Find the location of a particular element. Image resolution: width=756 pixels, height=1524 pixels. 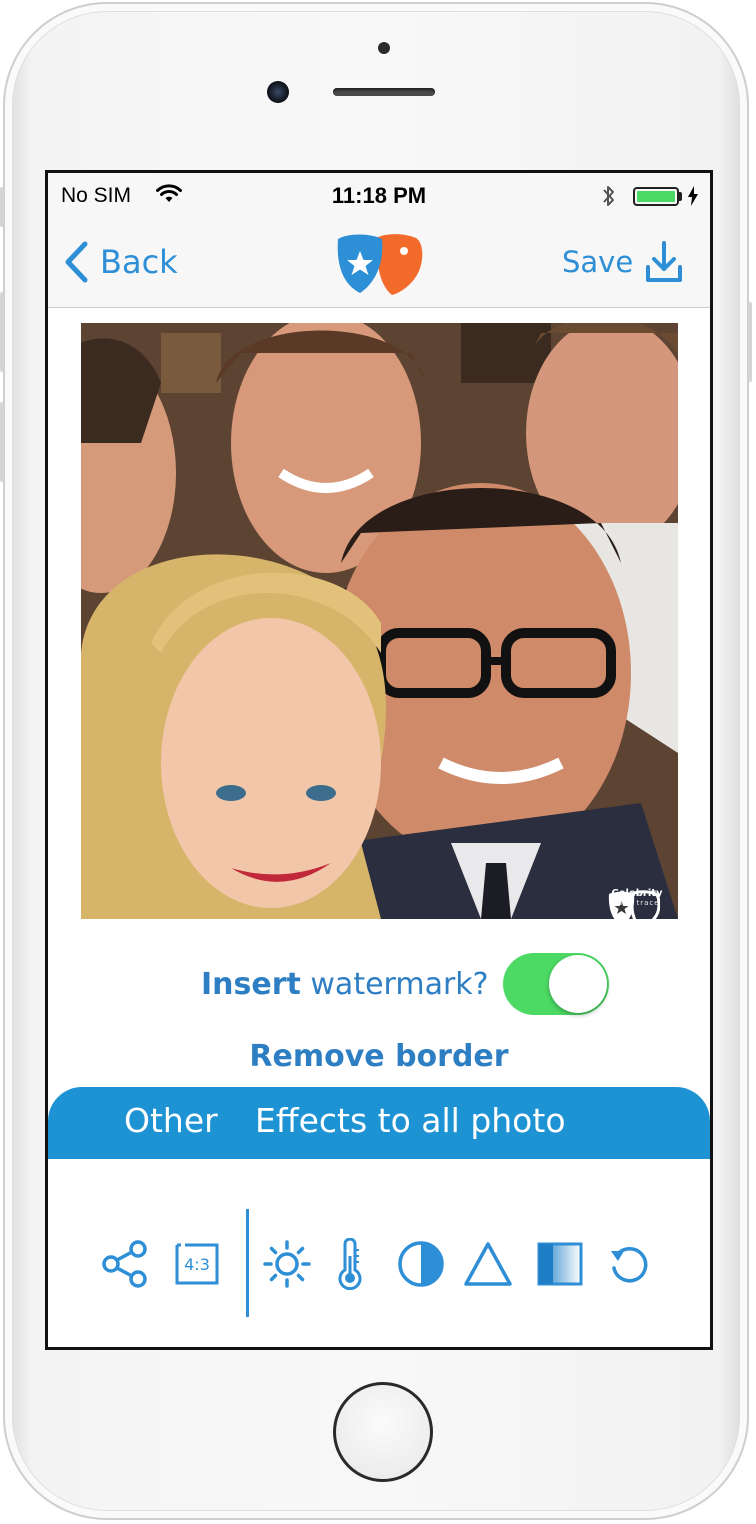

sharpen-icon is located at coordinates (488, 1264).